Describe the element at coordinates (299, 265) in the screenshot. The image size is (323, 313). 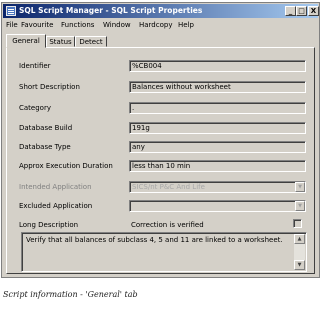
I see `scroll-down-icon: ▼` at that location.